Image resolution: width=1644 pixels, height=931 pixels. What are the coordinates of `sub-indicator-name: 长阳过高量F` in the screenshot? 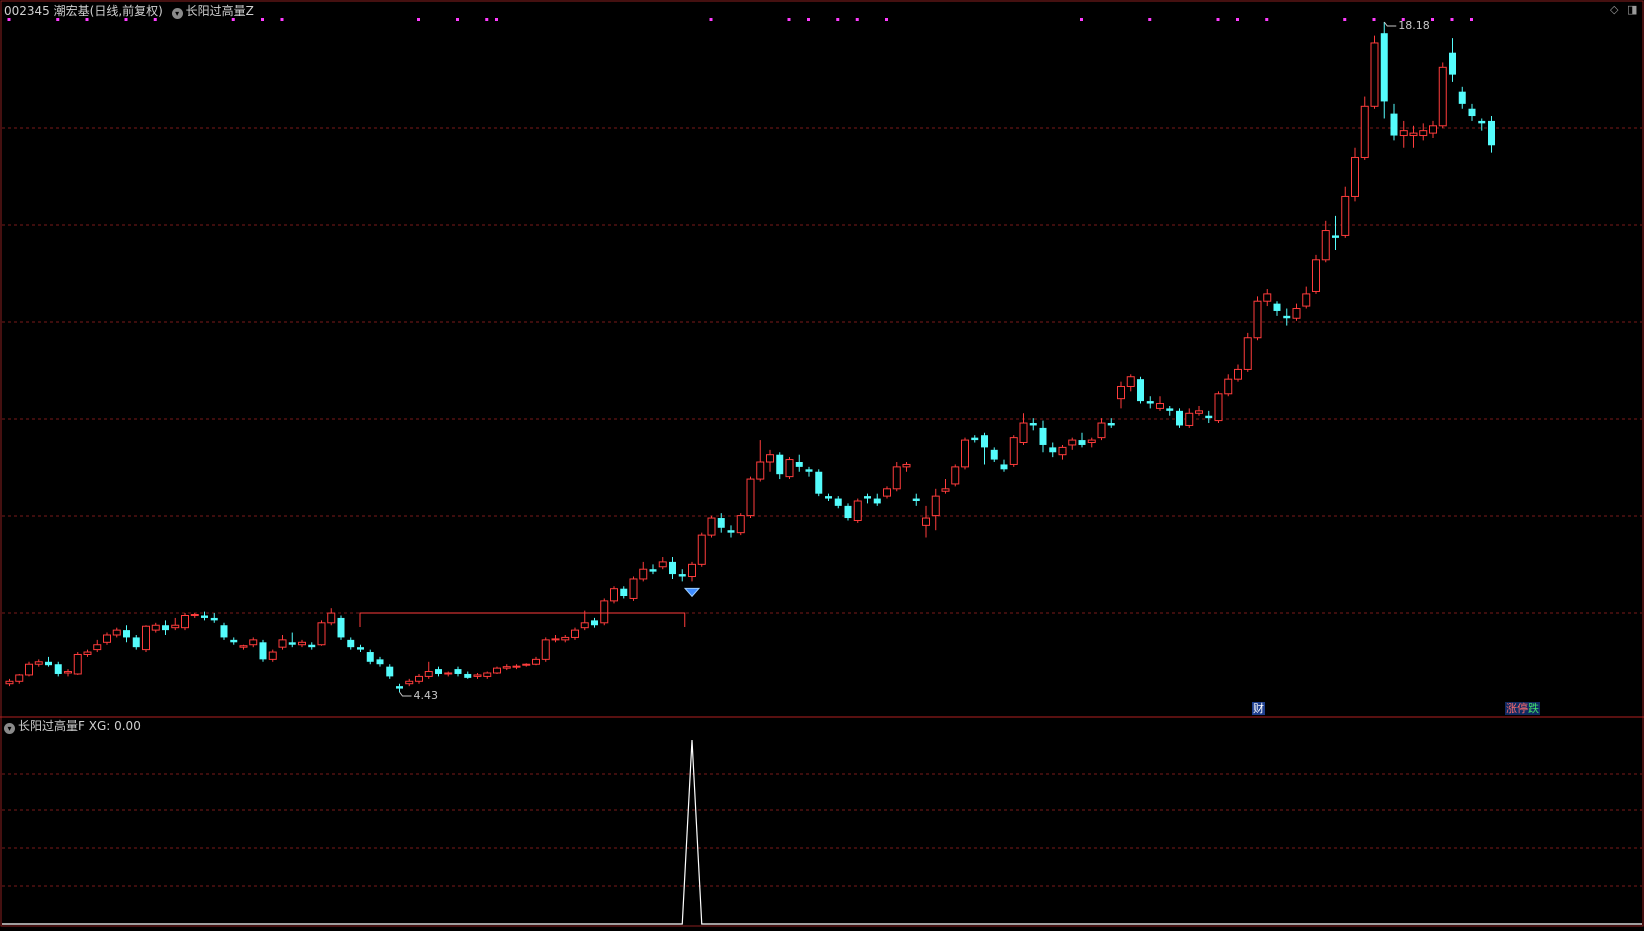 It's located at (51, 726).